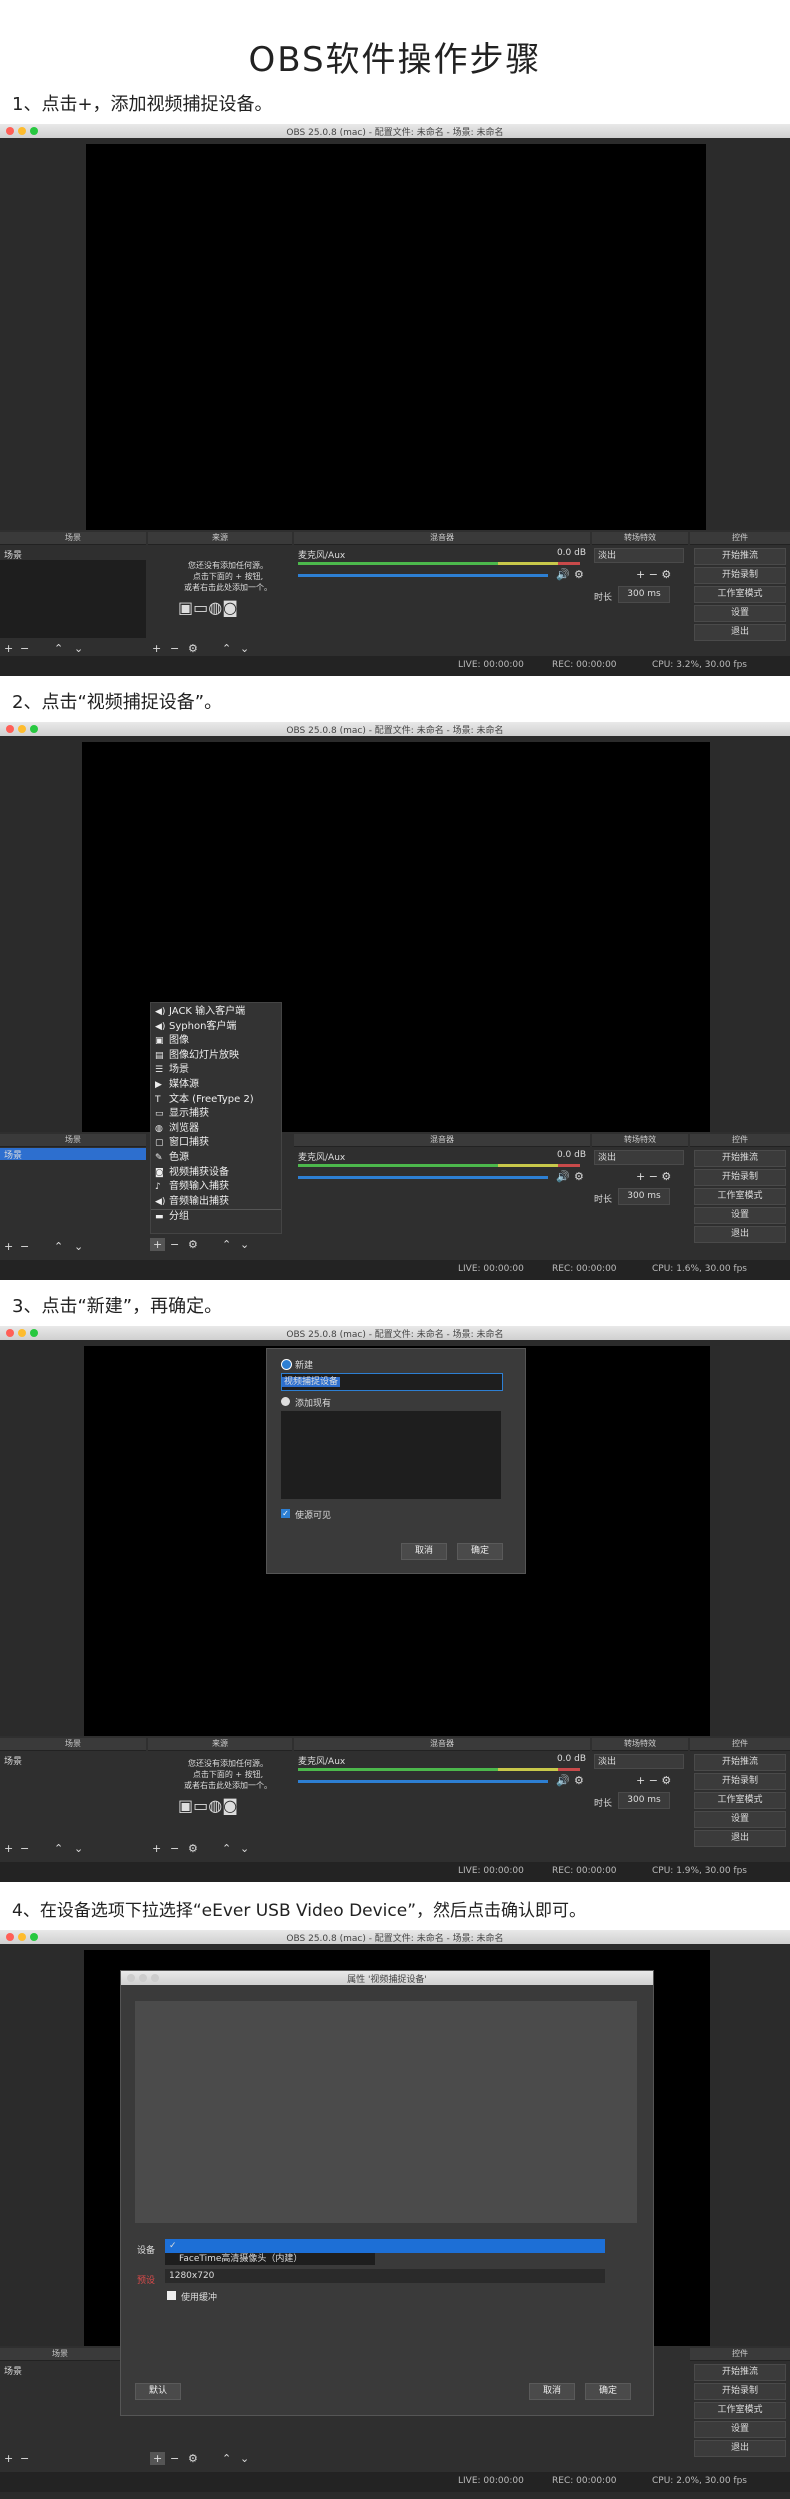 The image size is (790, 2499). What do you see at coordinates (158, 2391) in the screenshot?
I see `defaults-button: 默认` at bounding box center [158, 2391].